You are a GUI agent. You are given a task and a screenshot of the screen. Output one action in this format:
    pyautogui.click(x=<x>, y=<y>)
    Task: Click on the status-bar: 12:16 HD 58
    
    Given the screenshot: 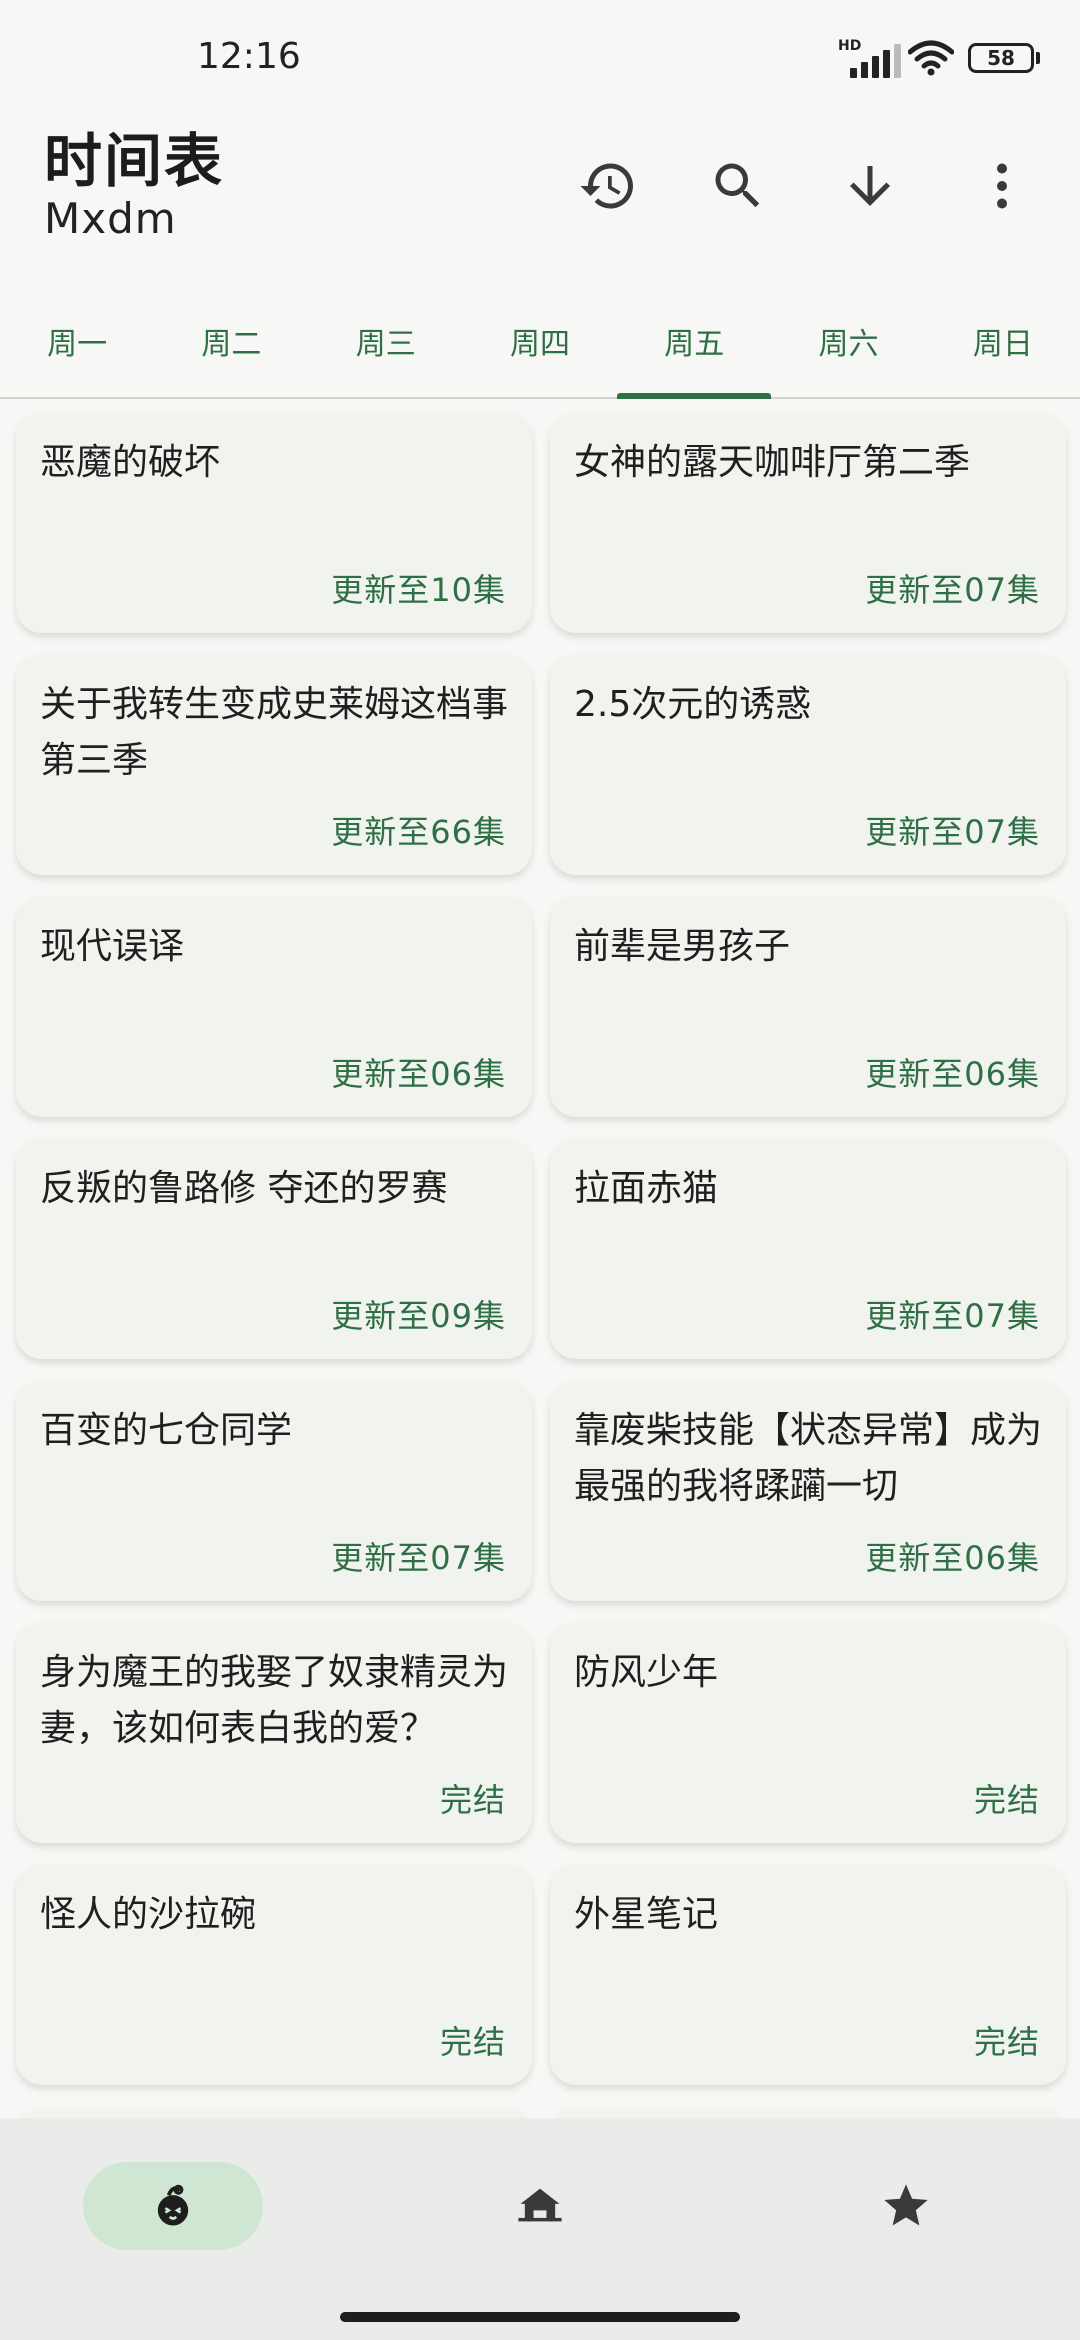 What is the action you would take?
    pyautogui.click(x=540, y=55)
    